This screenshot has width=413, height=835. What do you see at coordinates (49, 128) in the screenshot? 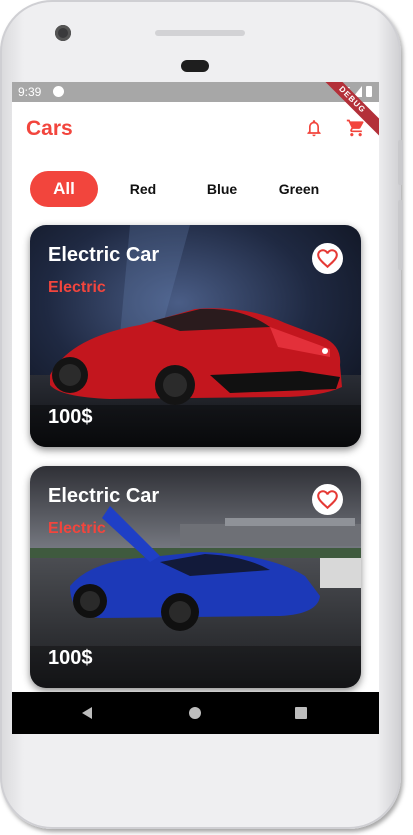
I see `app-title: Cars` at bounding box center [49, 128].